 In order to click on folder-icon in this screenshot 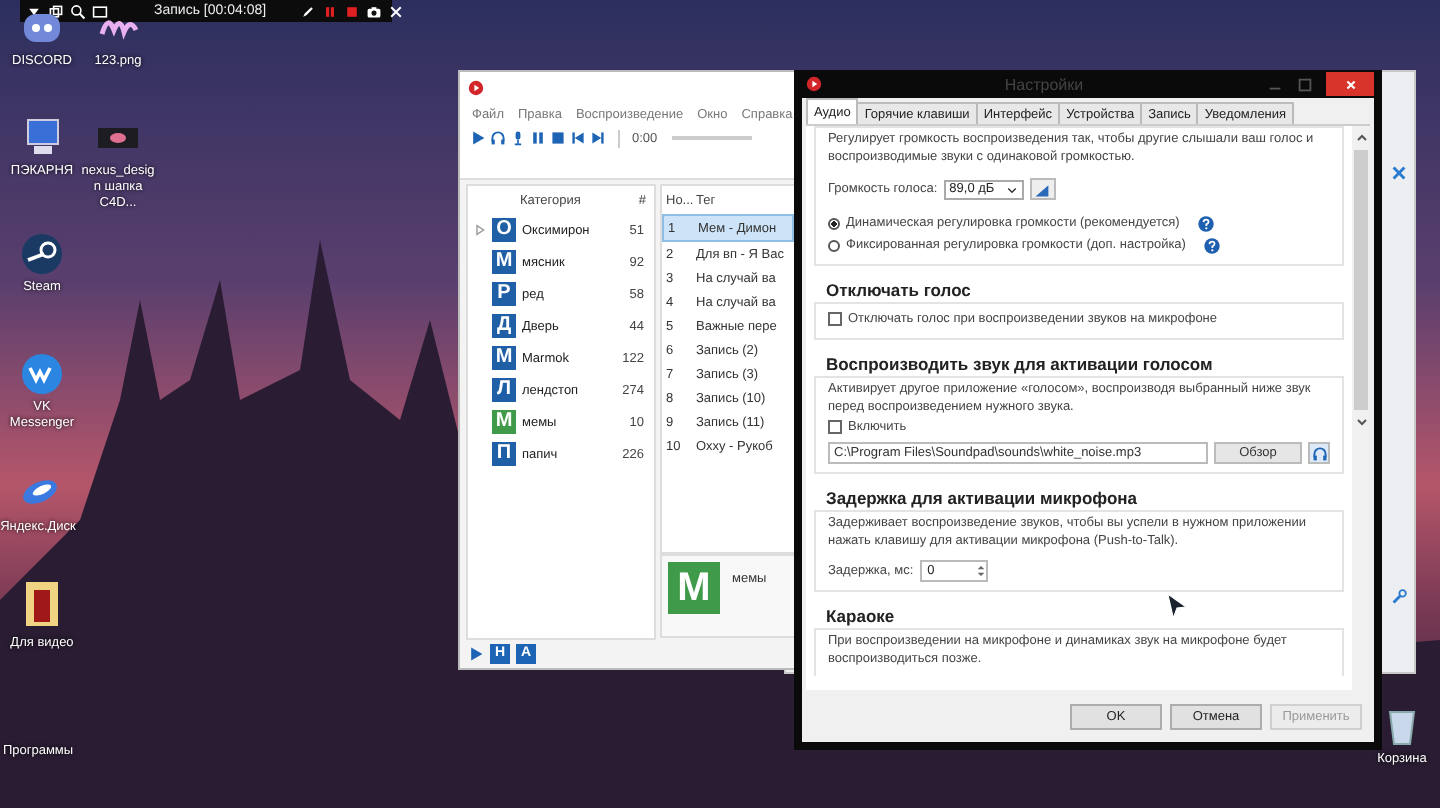, I will do `click(42, 604)`.